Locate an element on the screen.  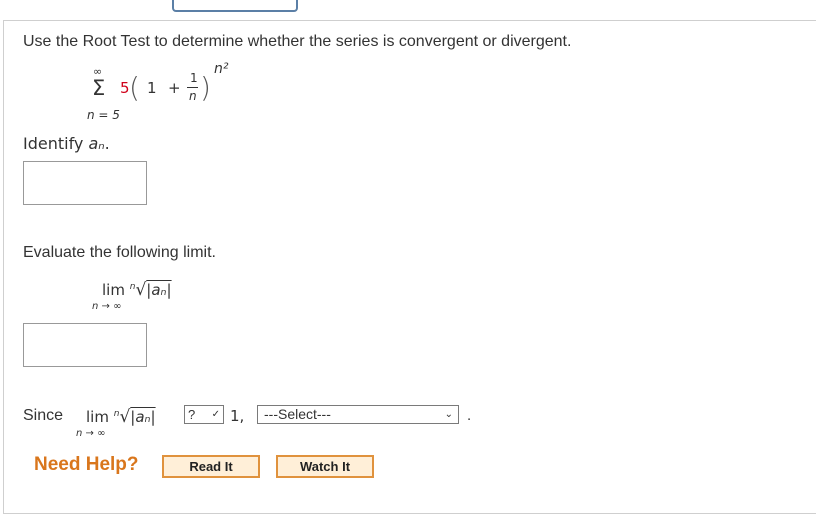
since-radical-icon: √ is located at coordinates (125, 417).